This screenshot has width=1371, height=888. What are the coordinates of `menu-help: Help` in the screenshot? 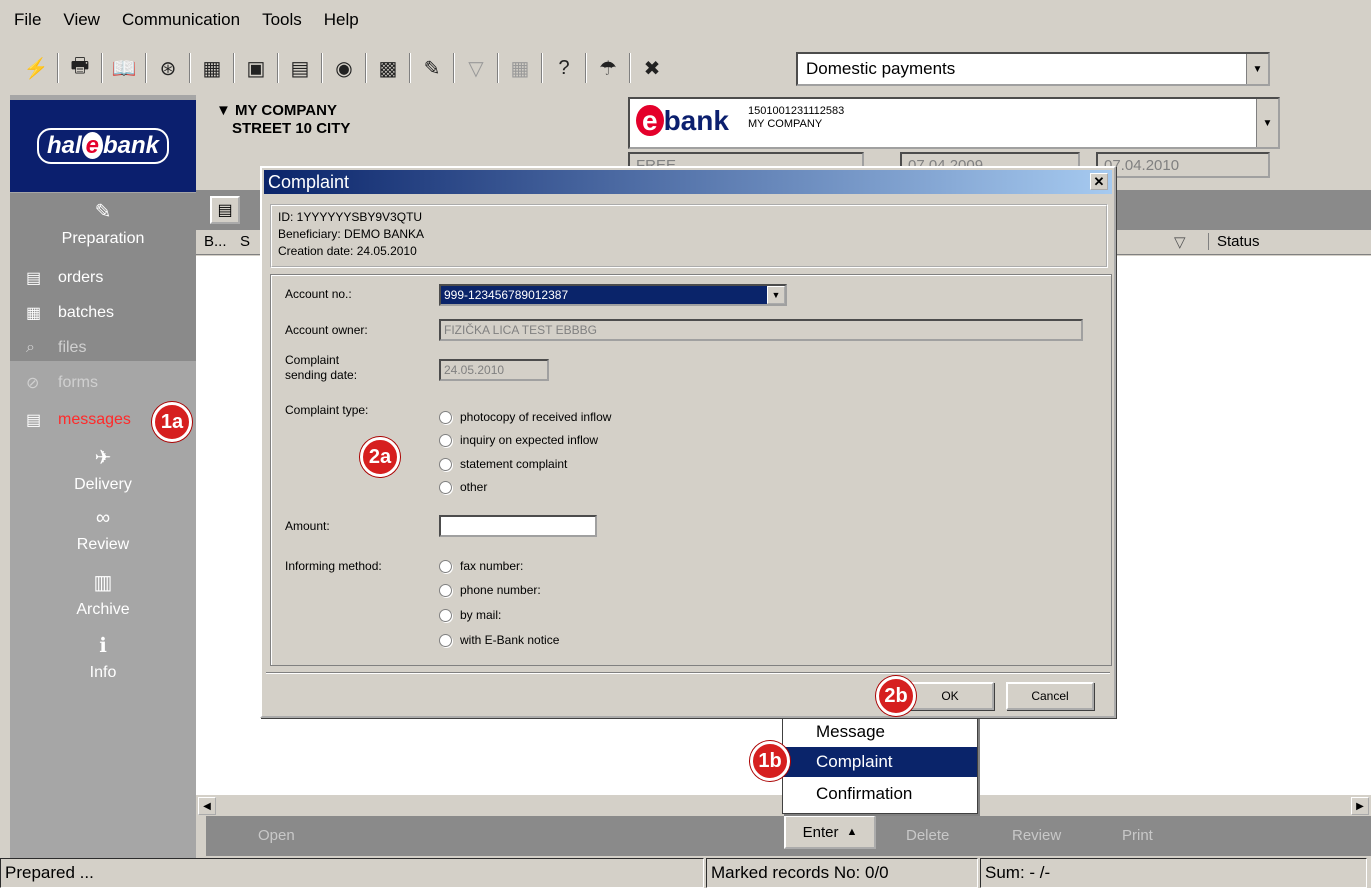 It's located at (341, 20).